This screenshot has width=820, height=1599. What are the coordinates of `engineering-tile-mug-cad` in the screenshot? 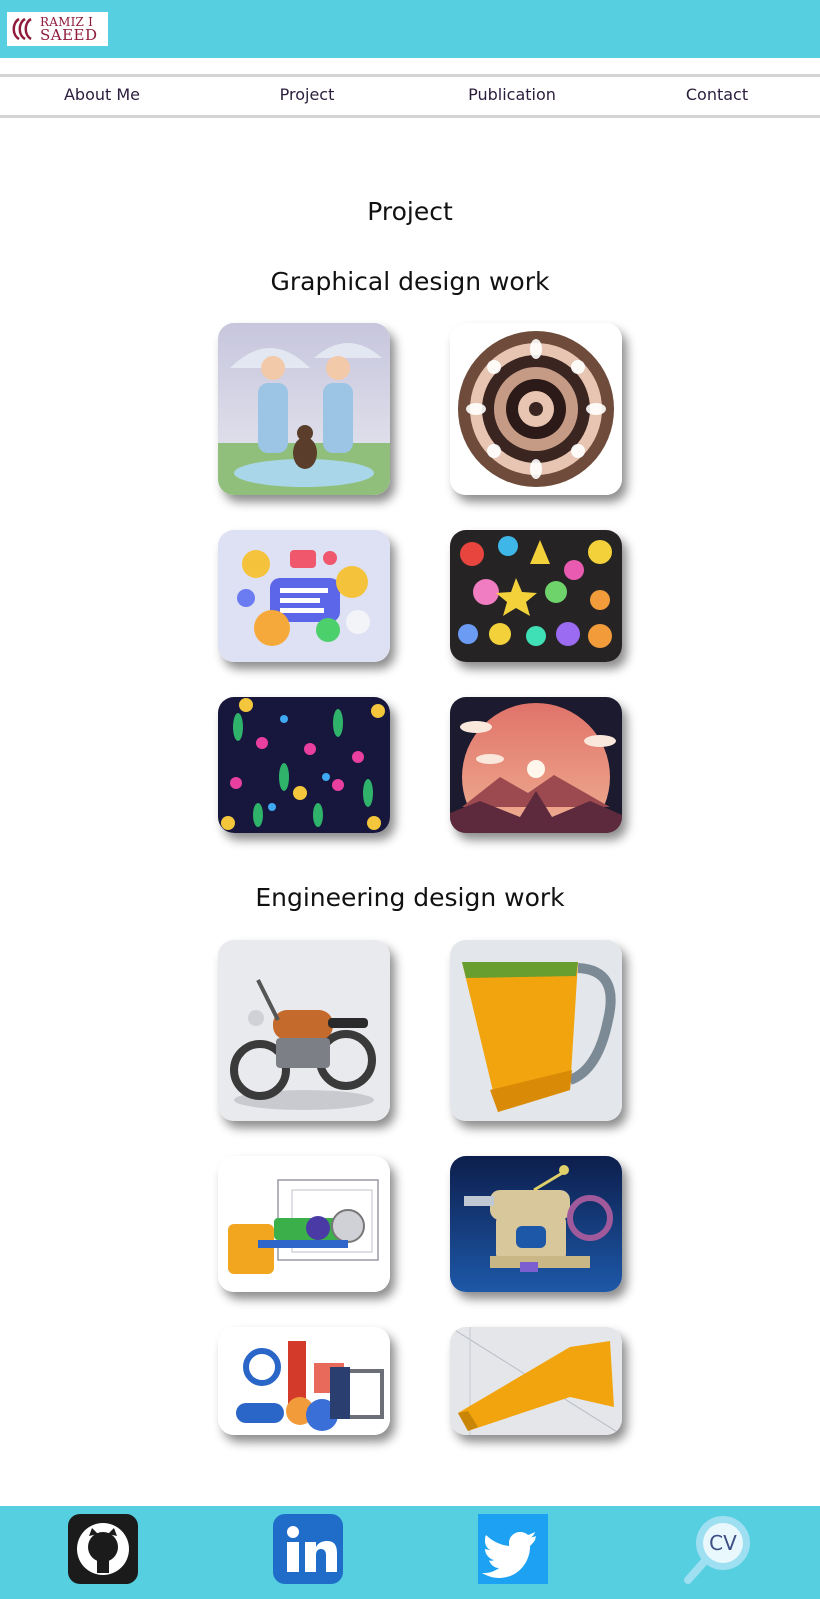 It's located at (536, 1030).